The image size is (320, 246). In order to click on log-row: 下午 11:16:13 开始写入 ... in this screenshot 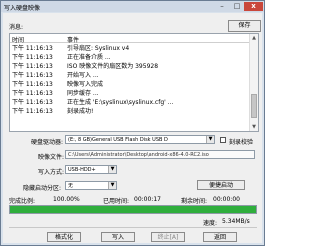, I will do `click(129, 74)`.